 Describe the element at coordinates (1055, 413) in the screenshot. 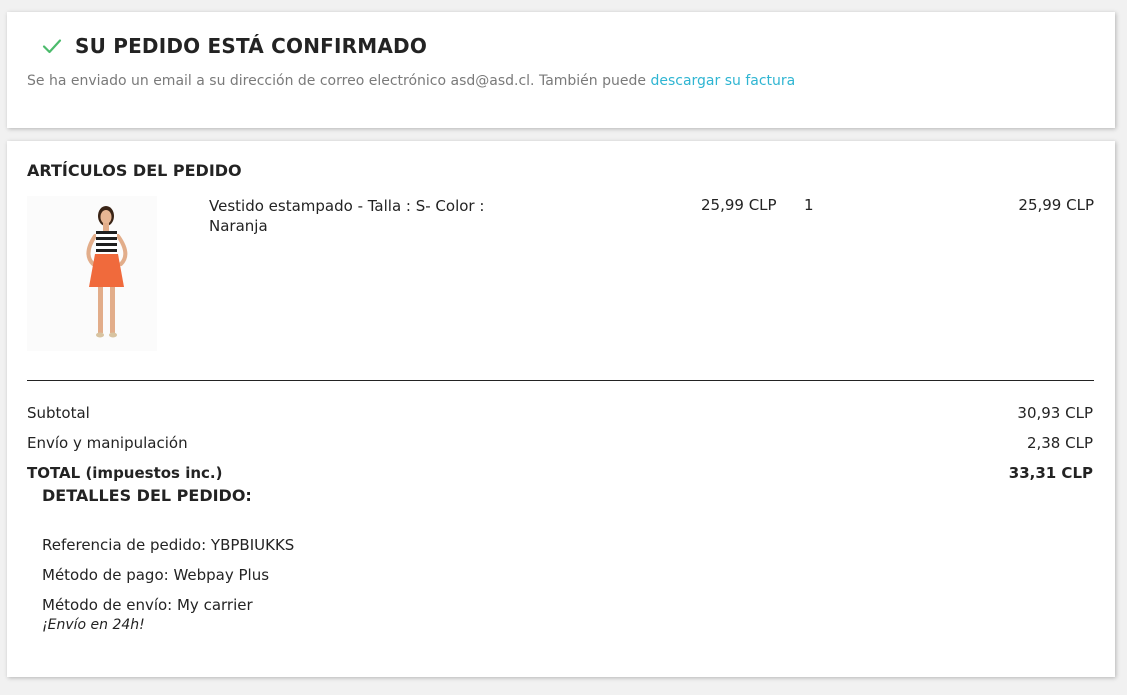

I see `subtotal-value: 30,93 CLP` at that location.